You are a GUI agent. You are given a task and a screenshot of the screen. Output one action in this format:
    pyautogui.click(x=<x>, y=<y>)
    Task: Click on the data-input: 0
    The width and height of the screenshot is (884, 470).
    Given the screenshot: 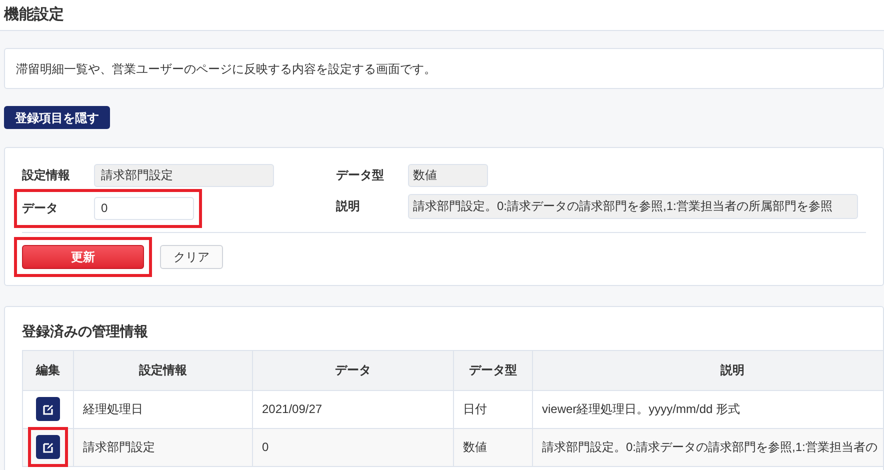 What is the action you would take?
    pyautogui.click(x=144, y=208)
    